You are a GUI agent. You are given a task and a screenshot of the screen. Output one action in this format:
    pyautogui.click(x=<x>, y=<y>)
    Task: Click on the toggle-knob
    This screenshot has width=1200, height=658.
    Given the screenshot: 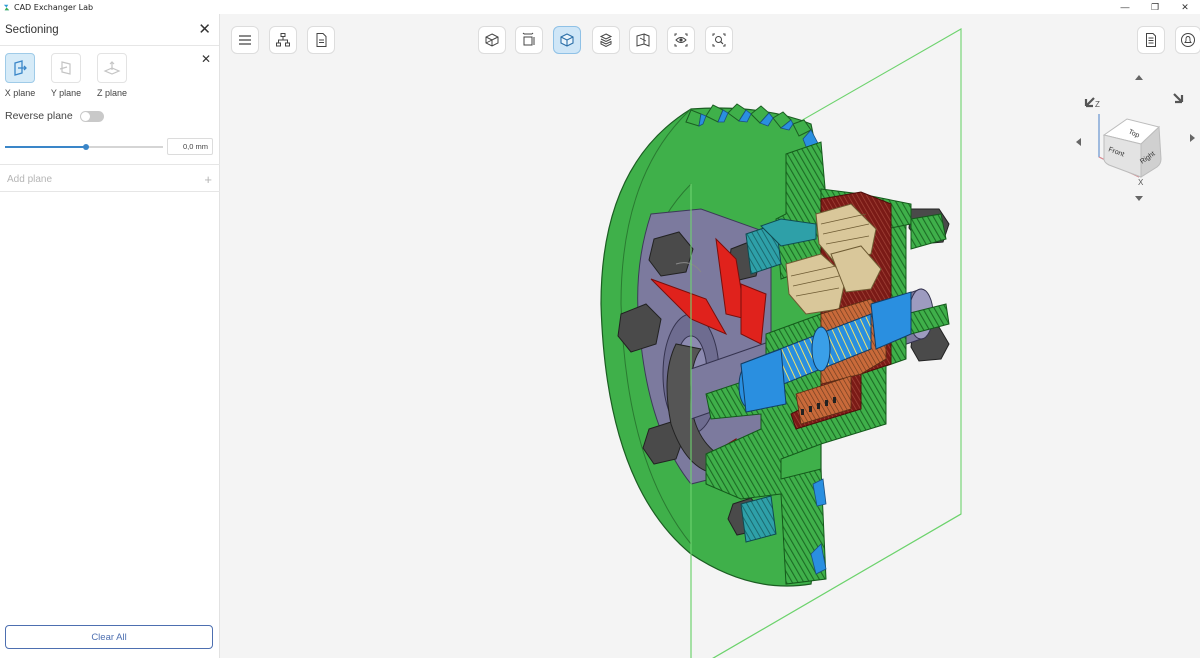 What is the action you would take?
    pyautogui.click(x=85, y=116)
    